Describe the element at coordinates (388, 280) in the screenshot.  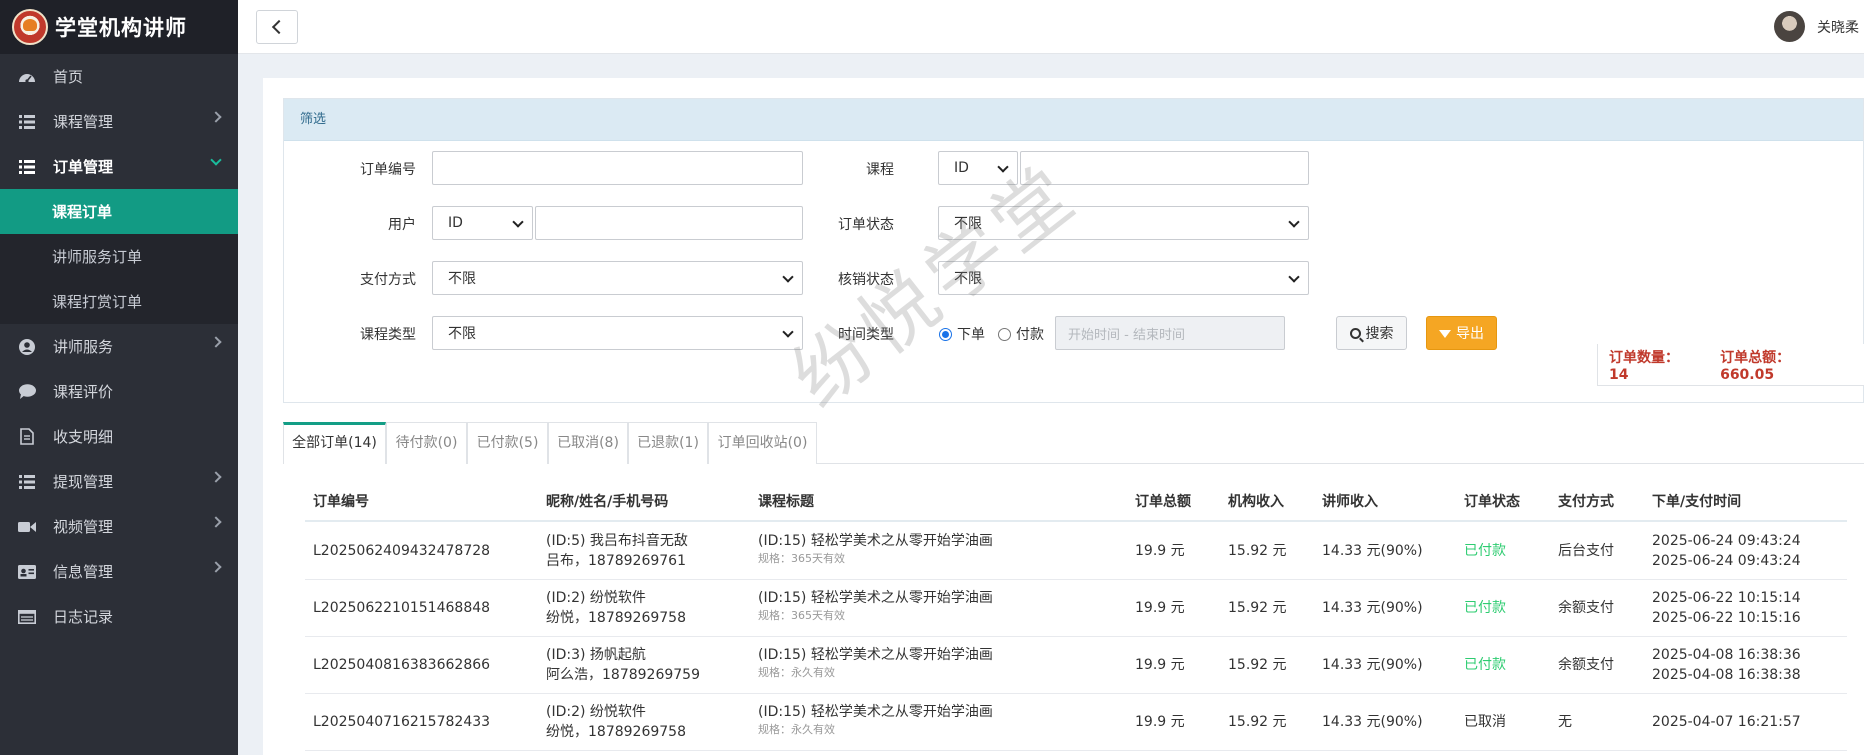
I see `pay-method-label: 支付方式` at that location.